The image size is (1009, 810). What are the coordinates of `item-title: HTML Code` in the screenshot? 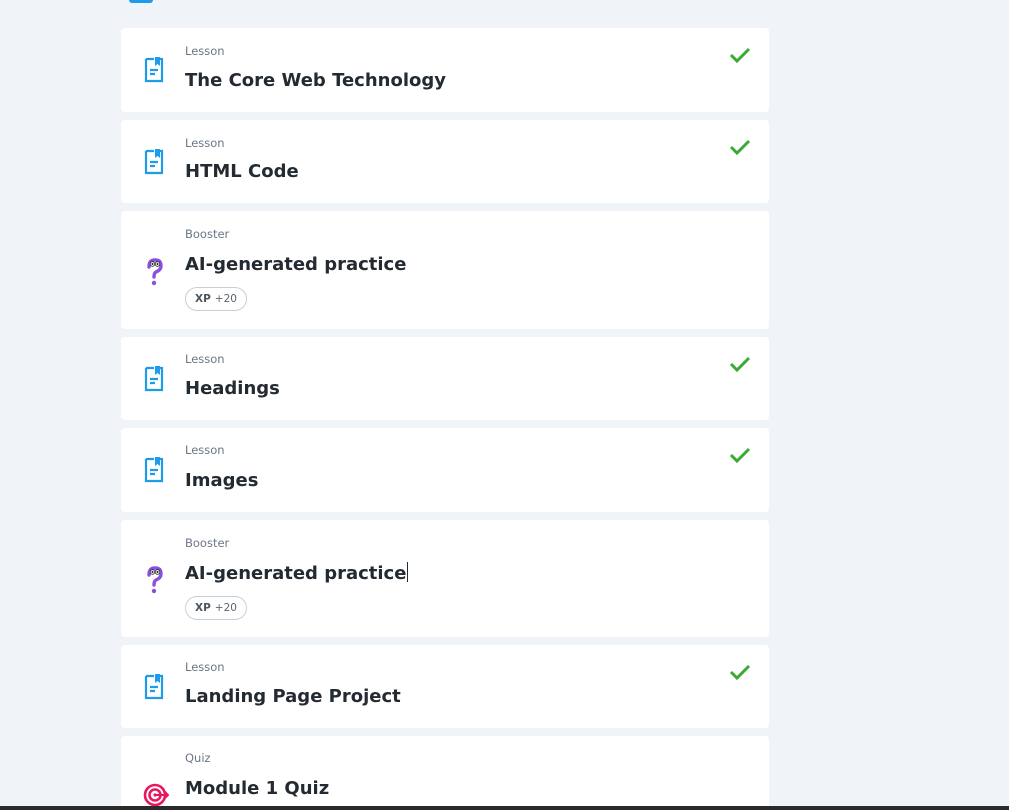 It's located at (242, 171).